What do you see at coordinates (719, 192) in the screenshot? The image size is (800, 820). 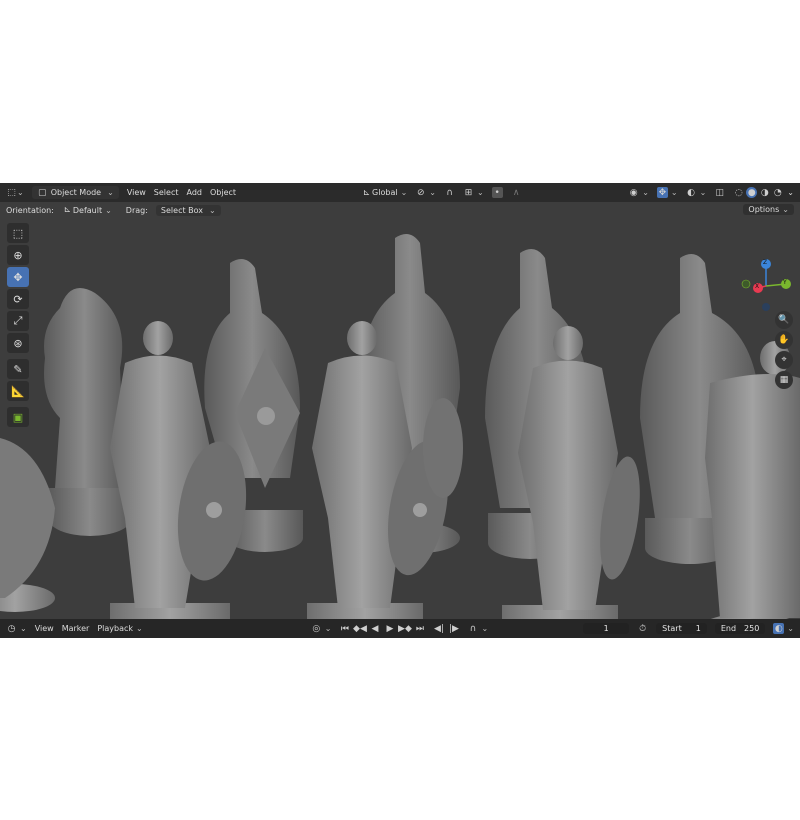 I see `xray-toggle: ◫` at bounding box center [719, 192].